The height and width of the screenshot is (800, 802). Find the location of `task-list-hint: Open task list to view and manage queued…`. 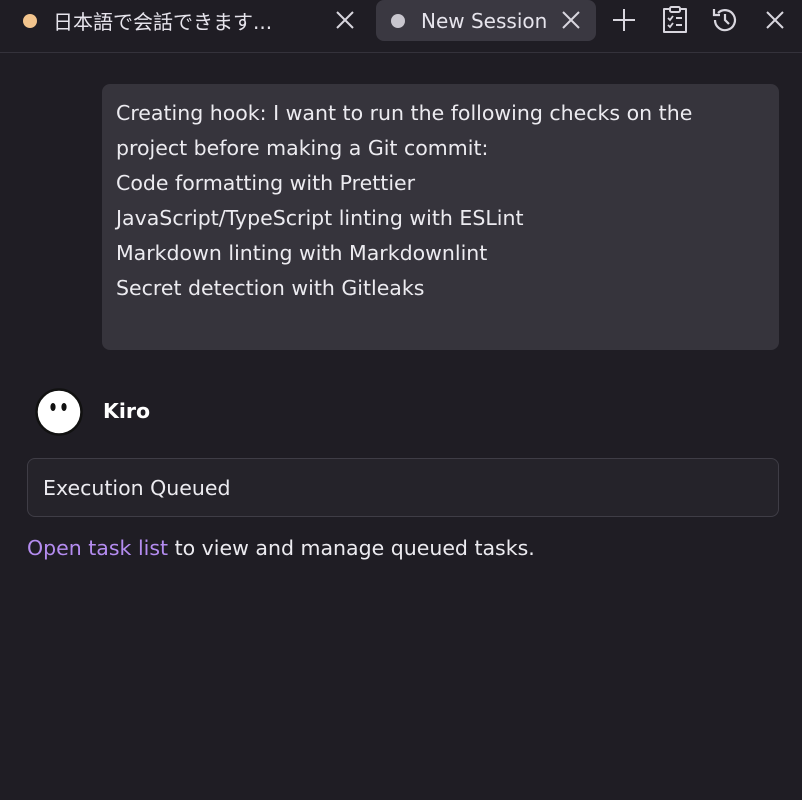

task-list-hint: Open task list to view and manage queued… is located at coordinates (281, 548).